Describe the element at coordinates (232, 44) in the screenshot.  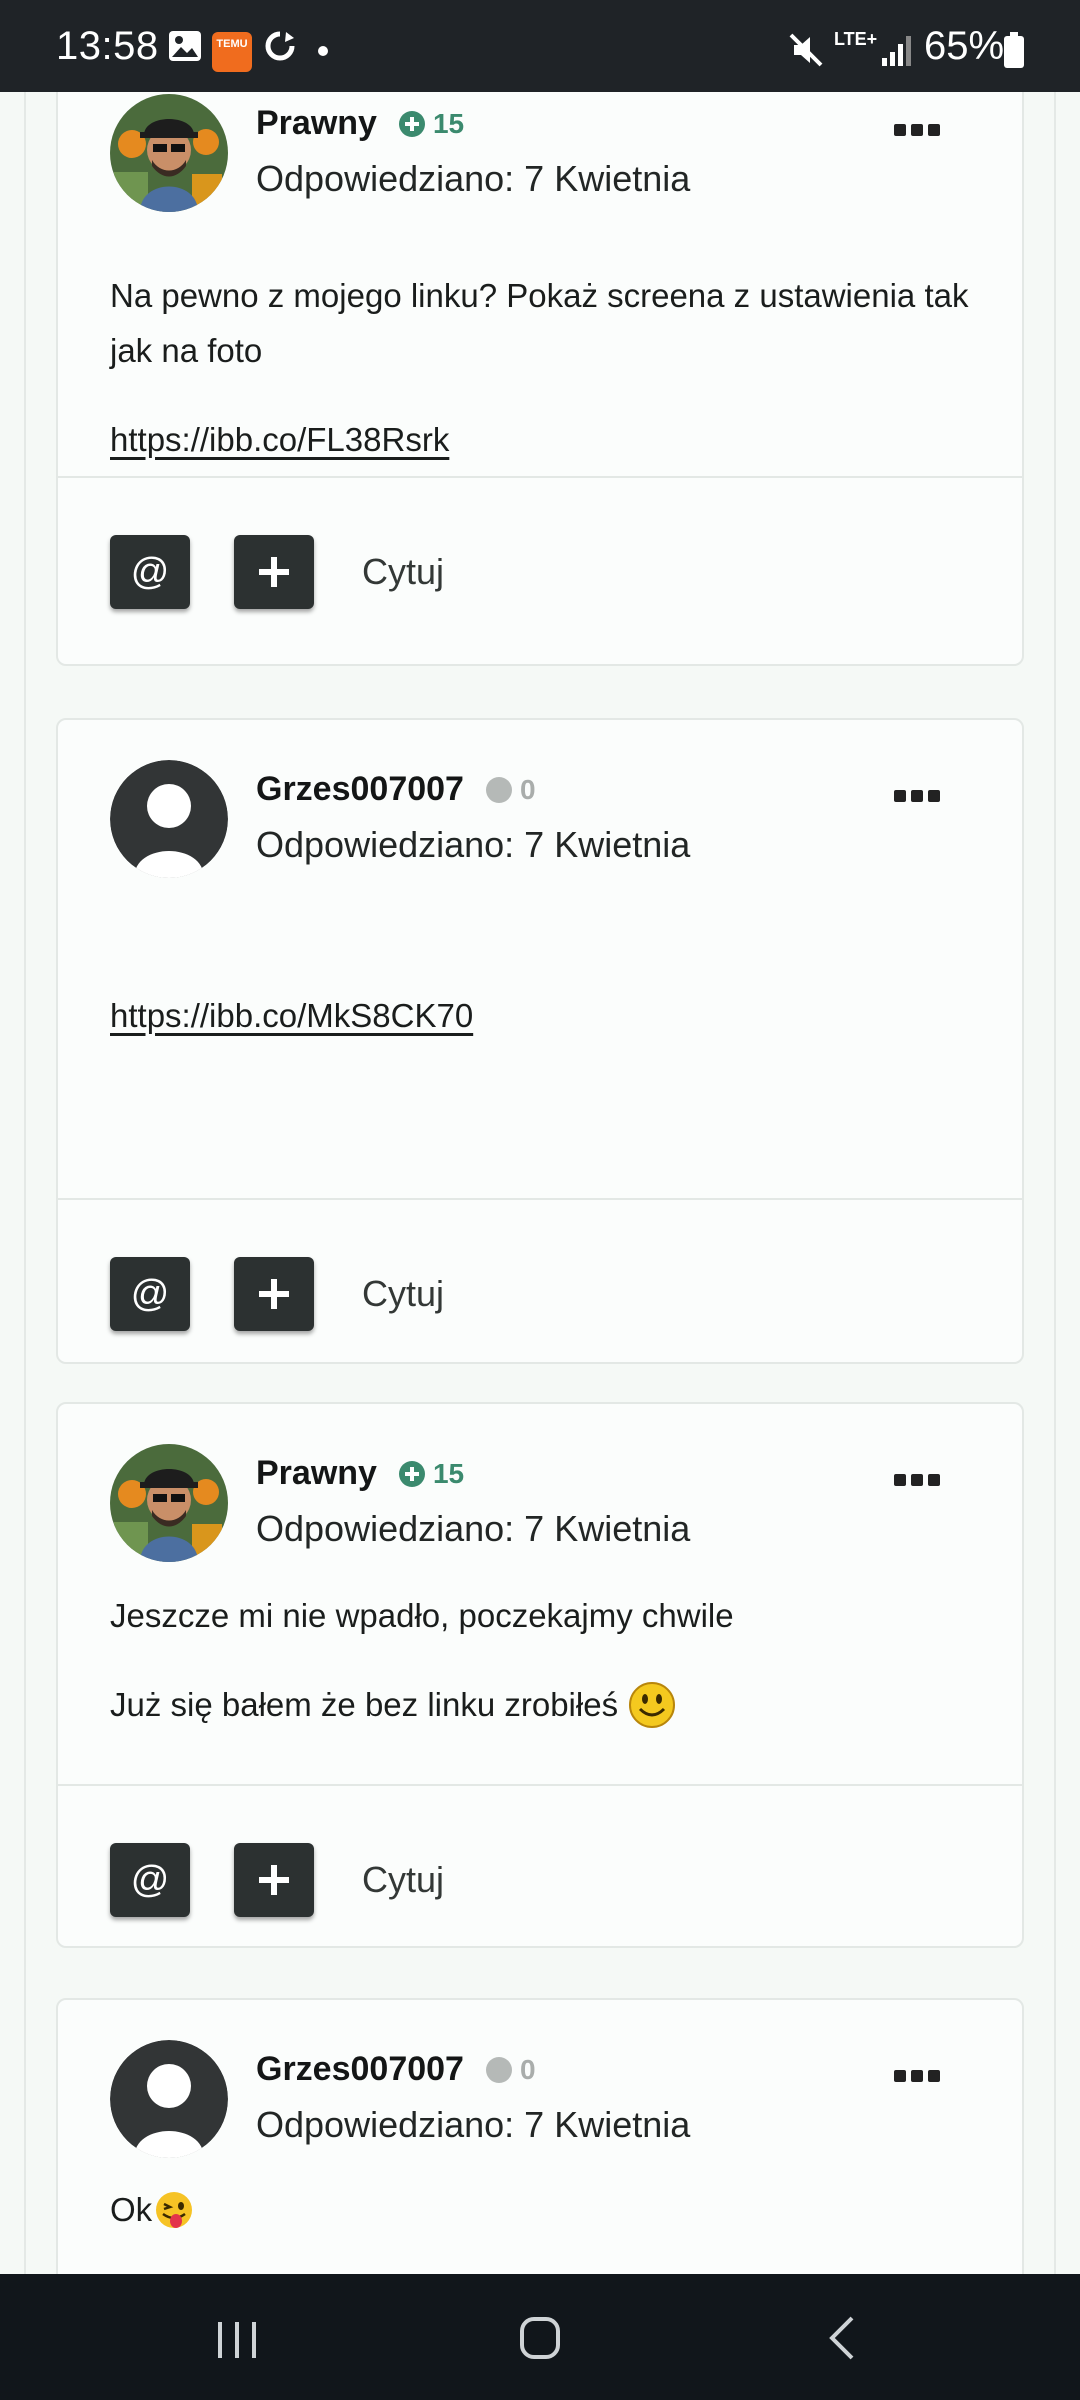
I see `temu-label: TEMU` at that location.